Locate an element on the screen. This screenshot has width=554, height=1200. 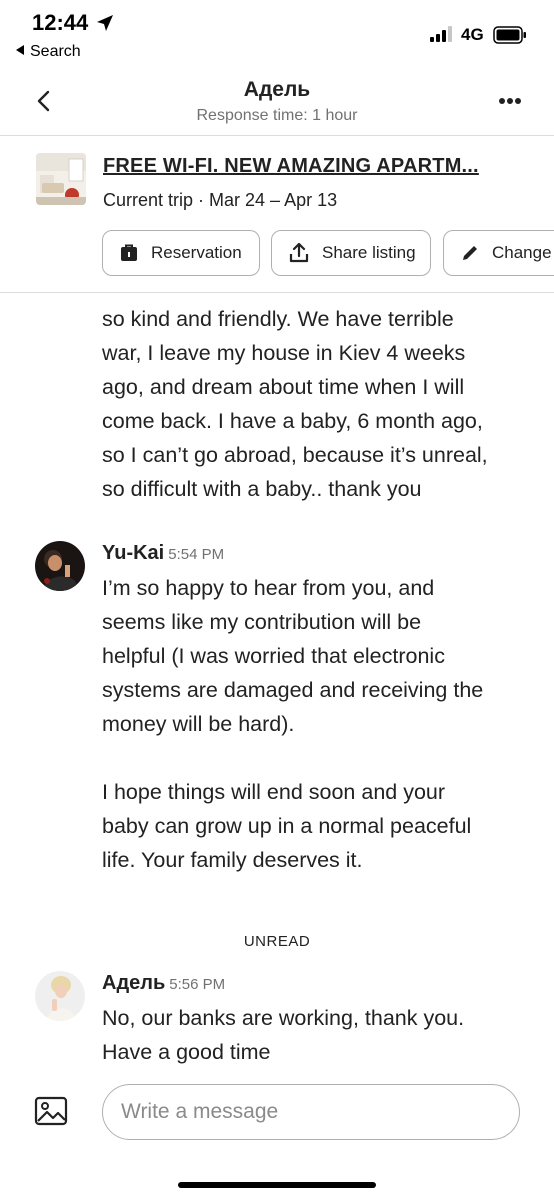
message-line: No, our banks are working, thank you. is located at coordinates (283, 1018).